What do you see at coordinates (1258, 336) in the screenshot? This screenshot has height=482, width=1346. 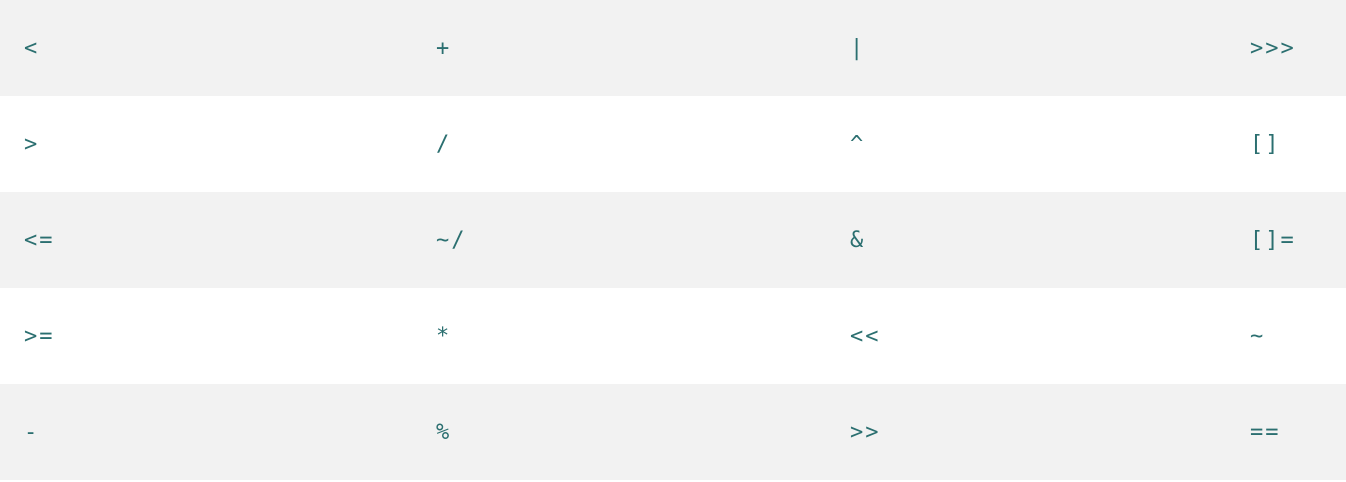 I see `table-cell: ~` at bounding box center [1258, 336].